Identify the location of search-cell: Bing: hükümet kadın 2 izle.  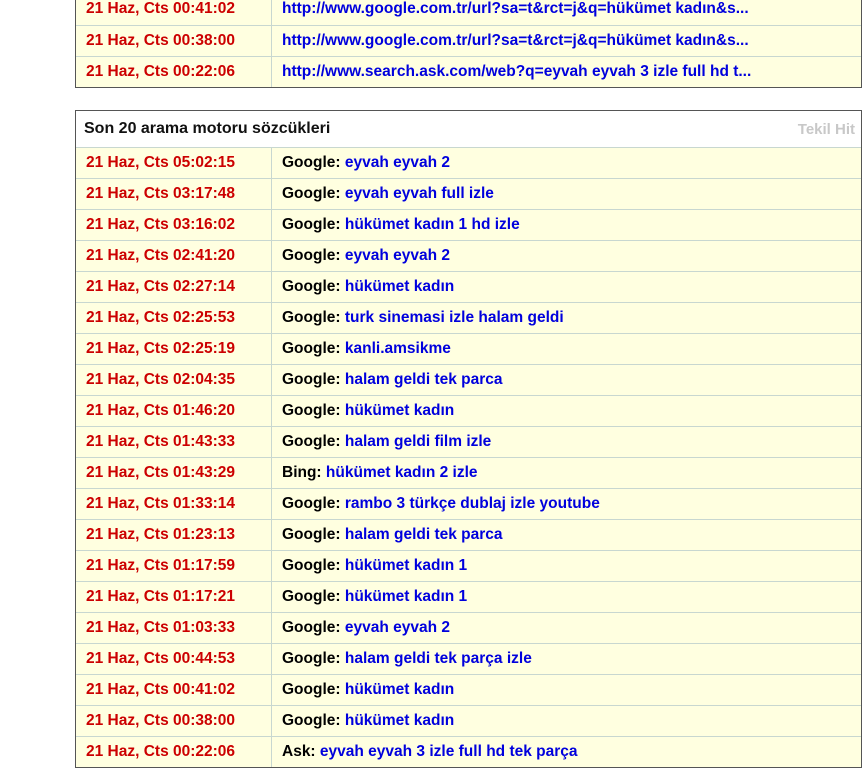
(566, 473).